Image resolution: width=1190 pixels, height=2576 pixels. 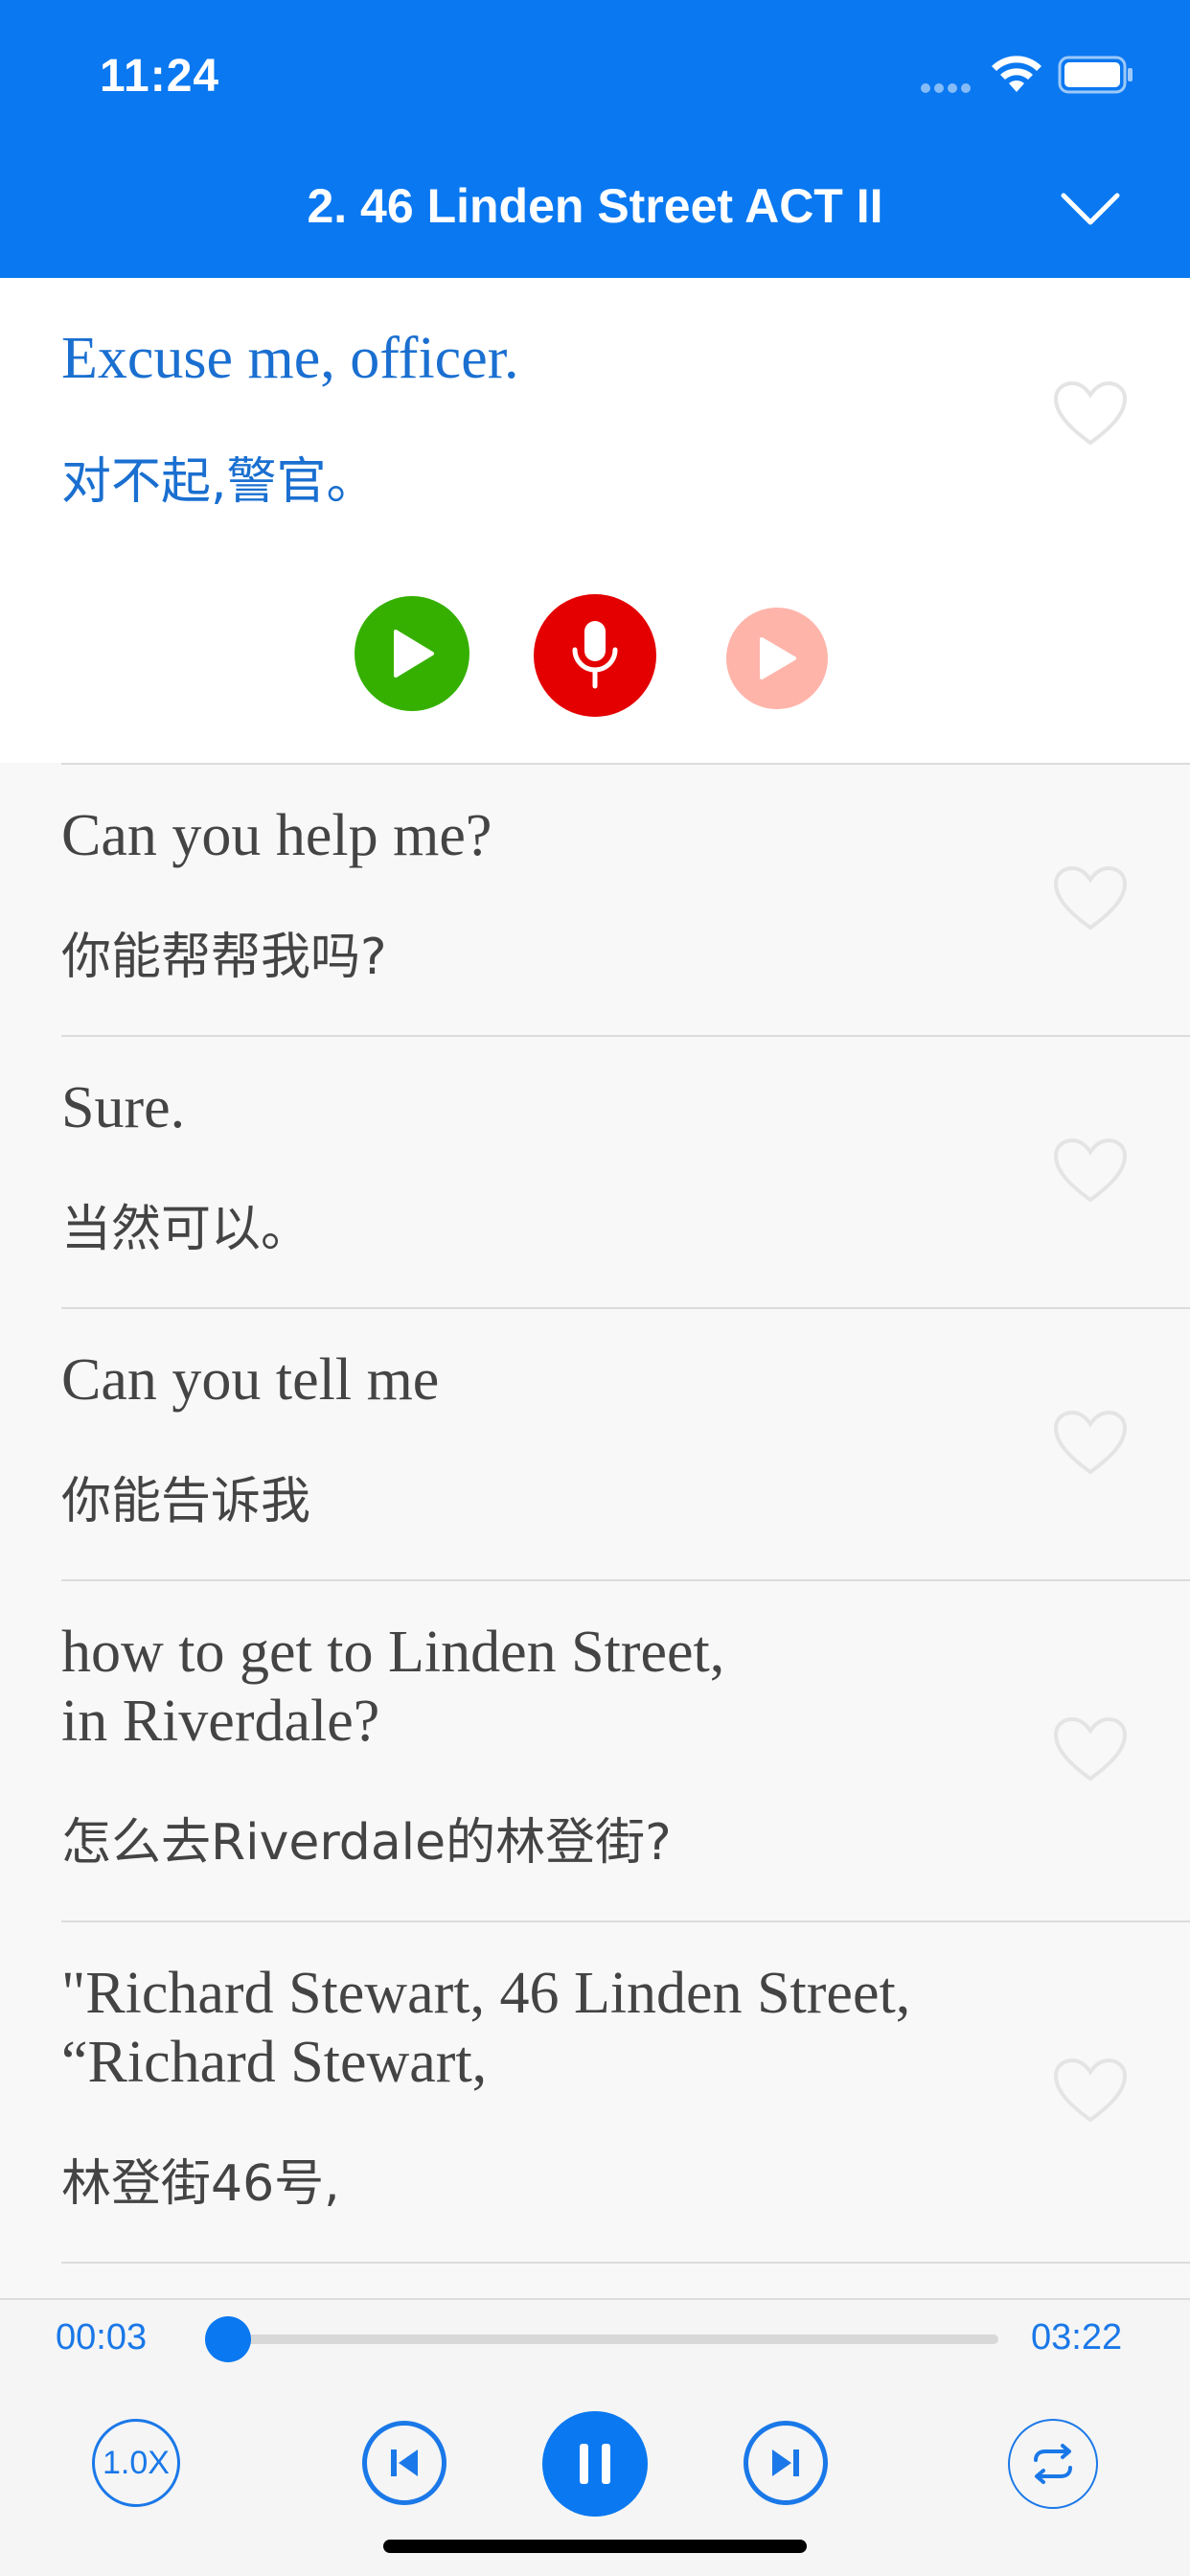 I want to click on sentence-english: Sure., so click(x=124, y=1107).